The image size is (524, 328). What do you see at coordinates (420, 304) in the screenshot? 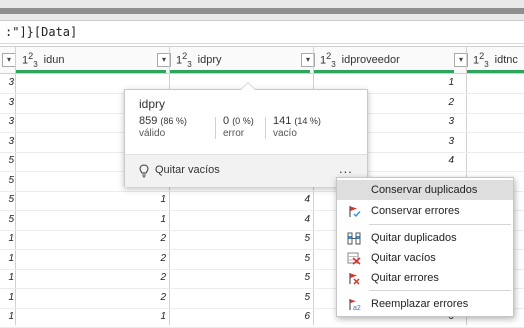
I see `menu-item-label: Reemplazar errores` at bounding box center [420, 304].